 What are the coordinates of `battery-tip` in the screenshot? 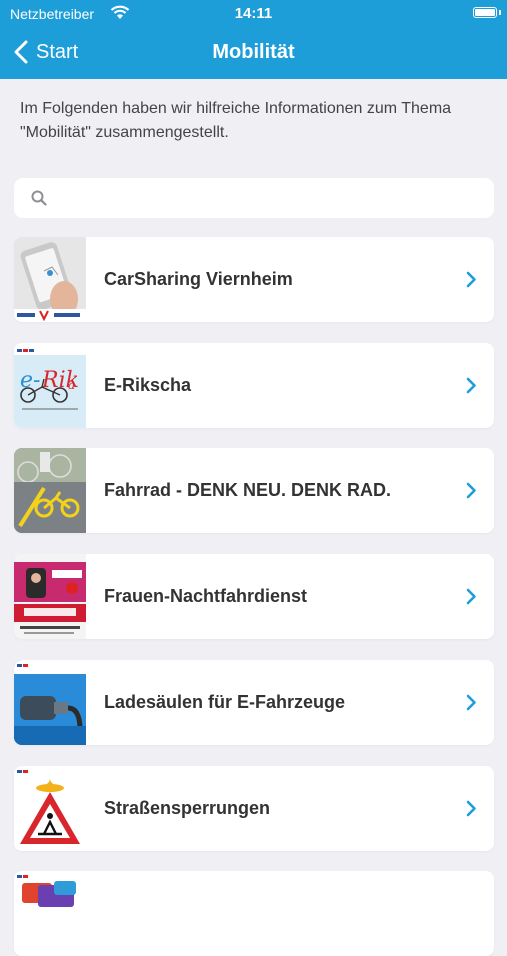 It's located at (500, 12).